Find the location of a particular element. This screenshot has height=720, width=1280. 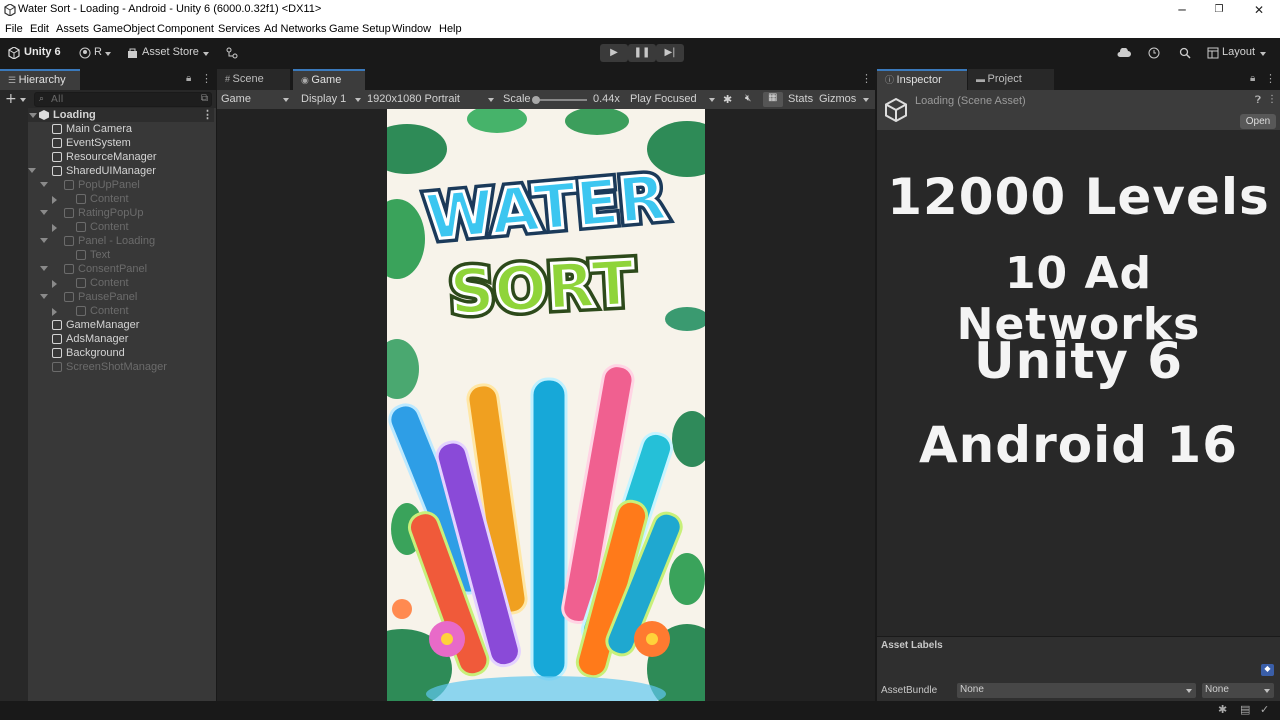

play-focus-dropdown: Play Focused is located at coordinates (663, 99).